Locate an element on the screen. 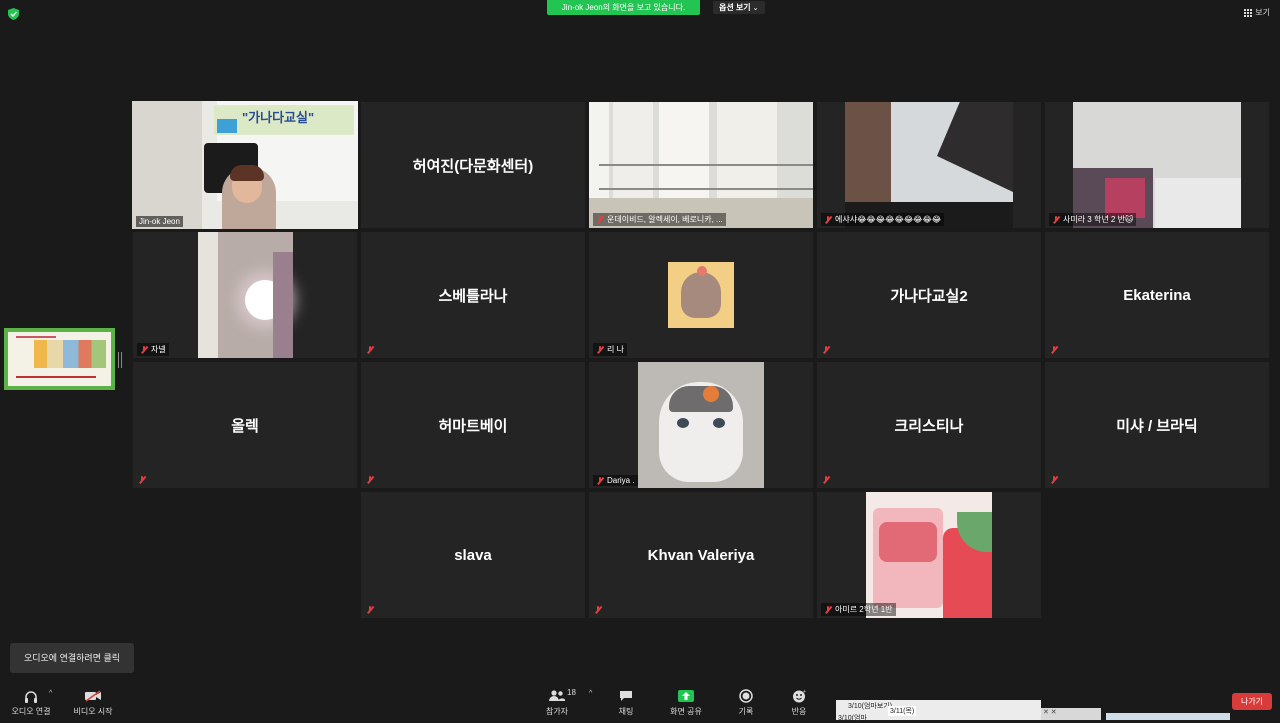  participant-label: 에샤샤😂😂😂😂😂😂😂😂😂 is located at coordinates (883, 219).